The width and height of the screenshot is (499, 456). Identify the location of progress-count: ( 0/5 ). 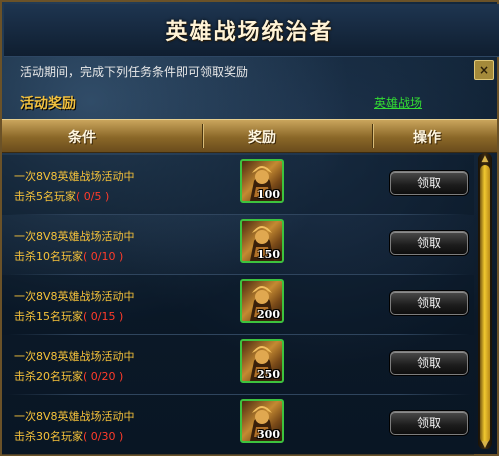
(93, 196).